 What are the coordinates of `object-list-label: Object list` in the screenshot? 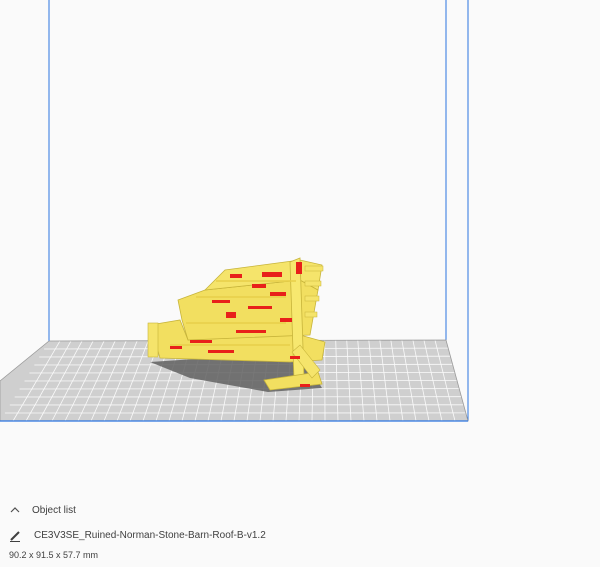 It's located at (54, 510).